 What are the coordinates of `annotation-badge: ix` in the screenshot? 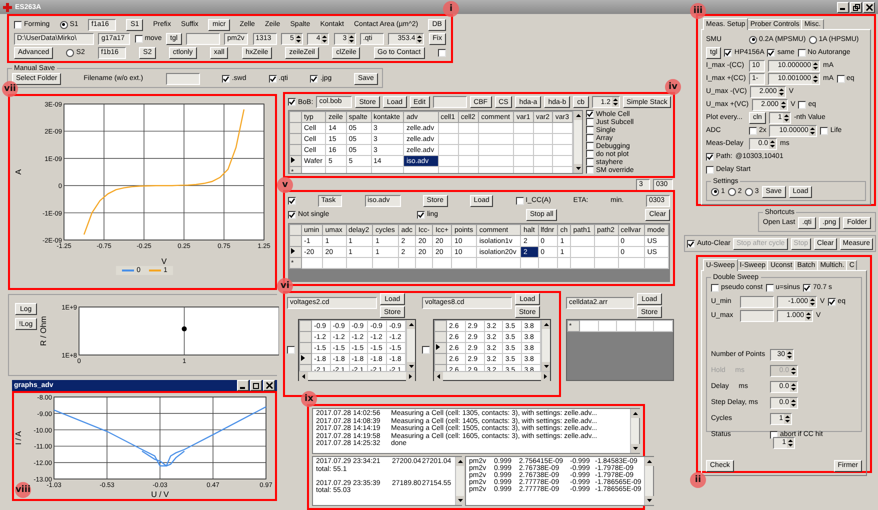 It's located at (309, 399).